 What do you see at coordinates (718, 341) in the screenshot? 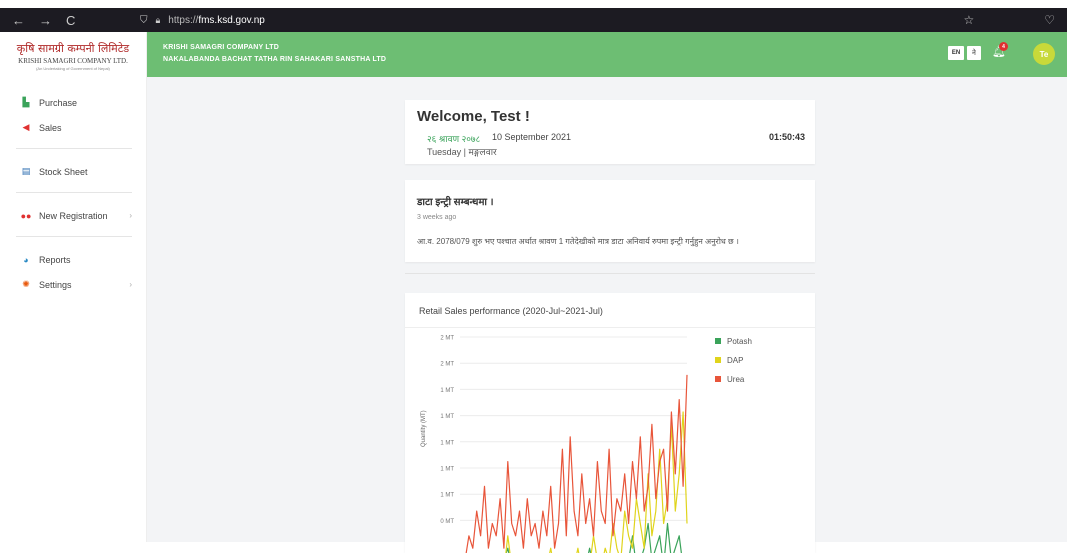
I see `legend-swatch-potash` at bounding box center [718, 341].